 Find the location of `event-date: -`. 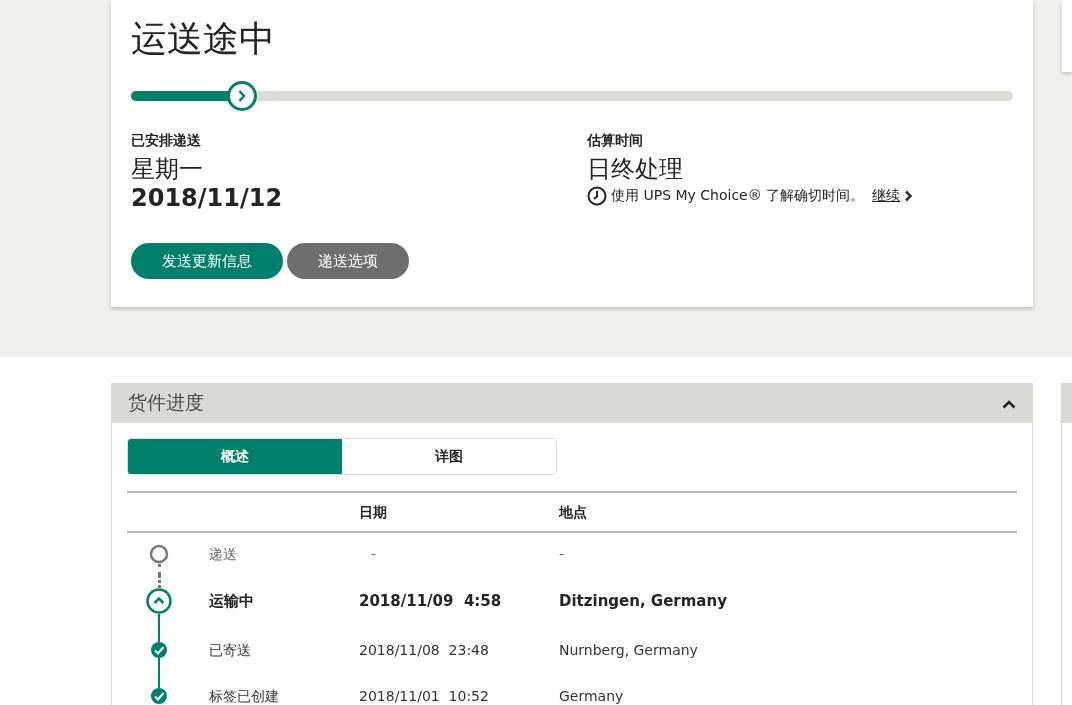

event-date: - is located at coordinates (374, 554).